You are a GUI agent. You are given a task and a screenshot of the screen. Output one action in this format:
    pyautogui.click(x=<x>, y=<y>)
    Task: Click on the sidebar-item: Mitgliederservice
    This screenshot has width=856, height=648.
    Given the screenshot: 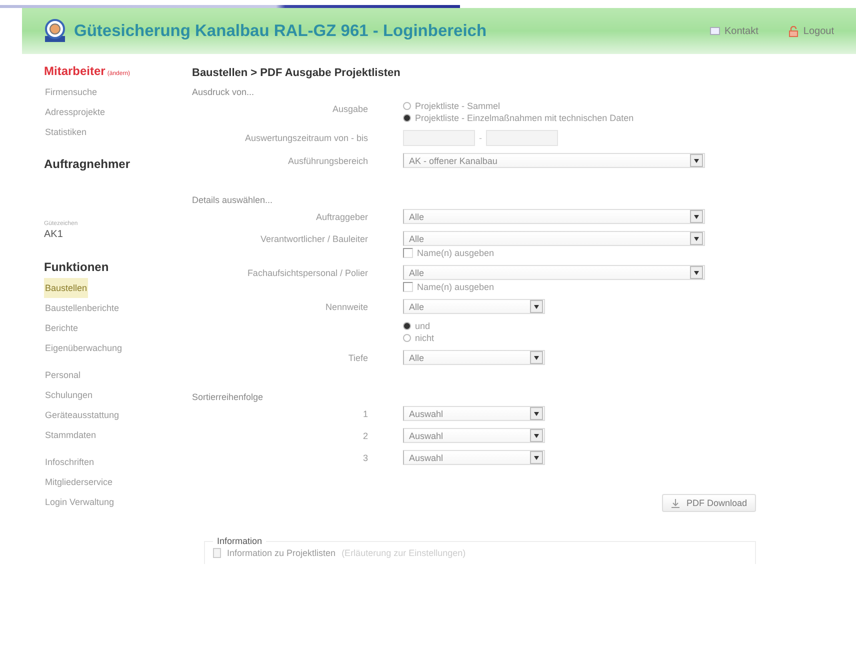 What is the action you would take?
    pyautogui.click(x=79, y=482)
    